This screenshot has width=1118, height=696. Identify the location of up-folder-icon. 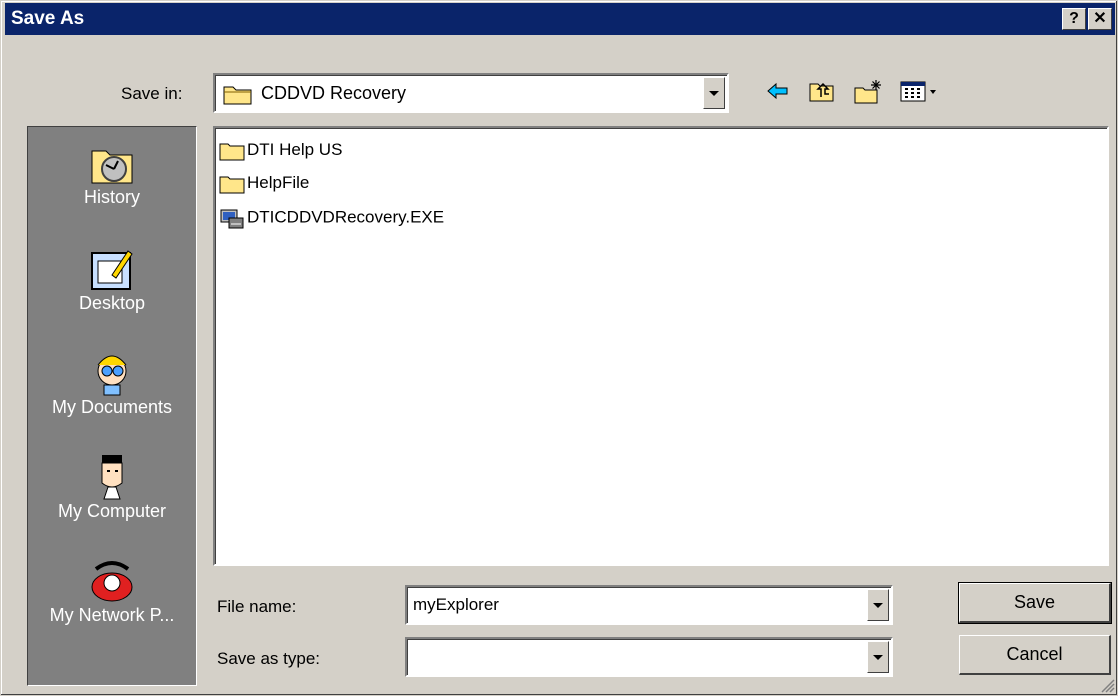
(821, 92).